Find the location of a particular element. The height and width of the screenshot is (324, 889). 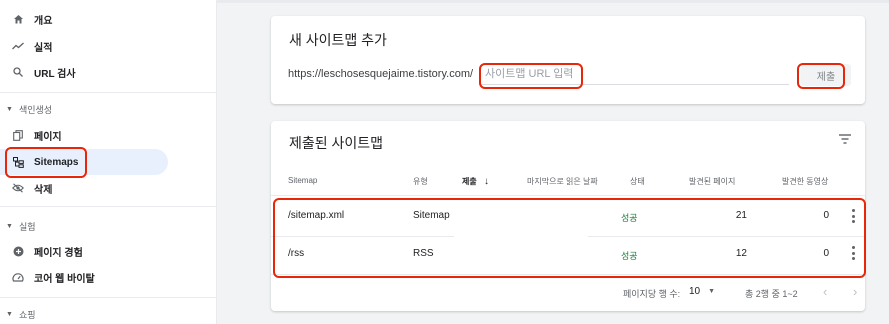

section-experience-label: 실험 is located at coordinates (27, 227).